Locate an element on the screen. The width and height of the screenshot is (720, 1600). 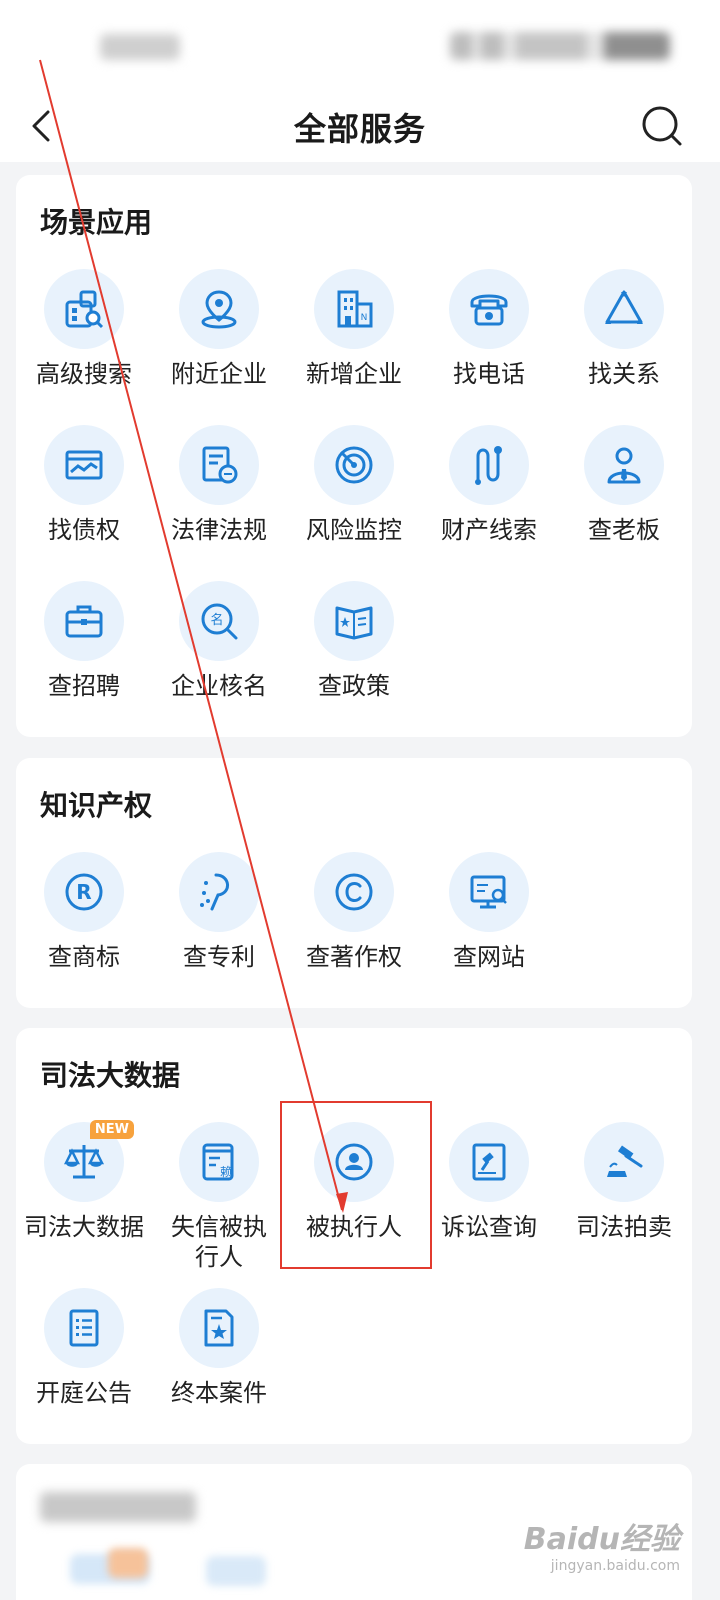
section-title: 司法大数据 is located at coordinates (110, 1075).